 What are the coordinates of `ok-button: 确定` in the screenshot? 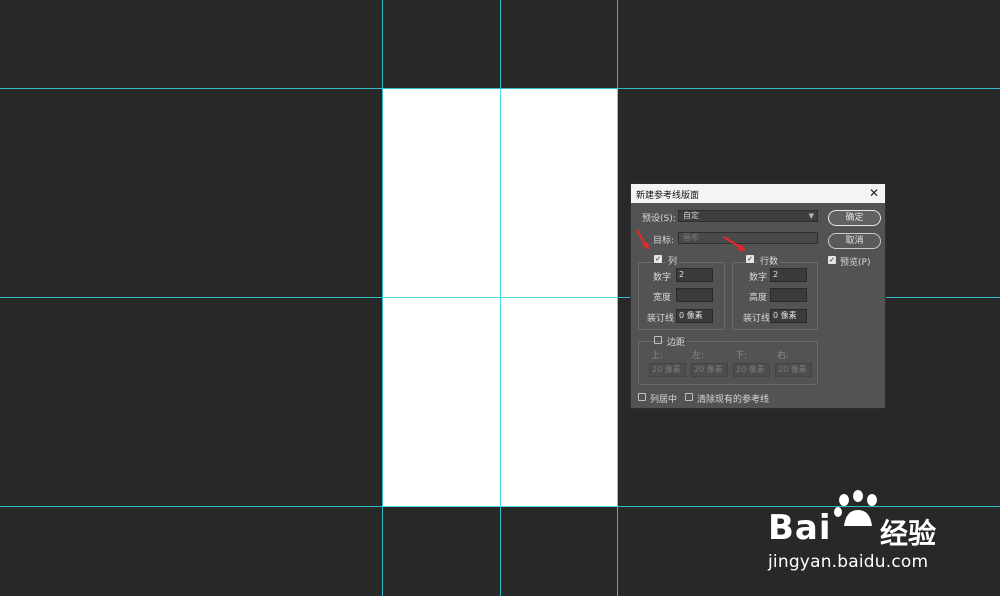 It's located at (854, 218).